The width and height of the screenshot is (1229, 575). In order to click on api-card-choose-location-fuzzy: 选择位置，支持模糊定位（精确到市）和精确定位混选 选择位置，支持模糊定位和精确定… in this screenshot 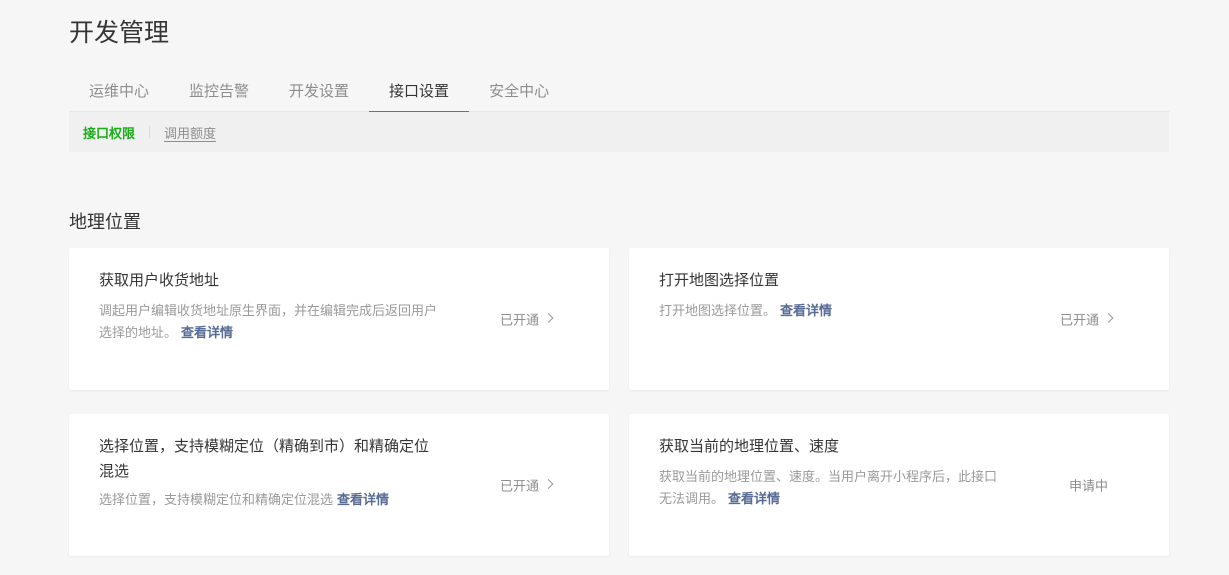, I will do `click(339, 485)`.